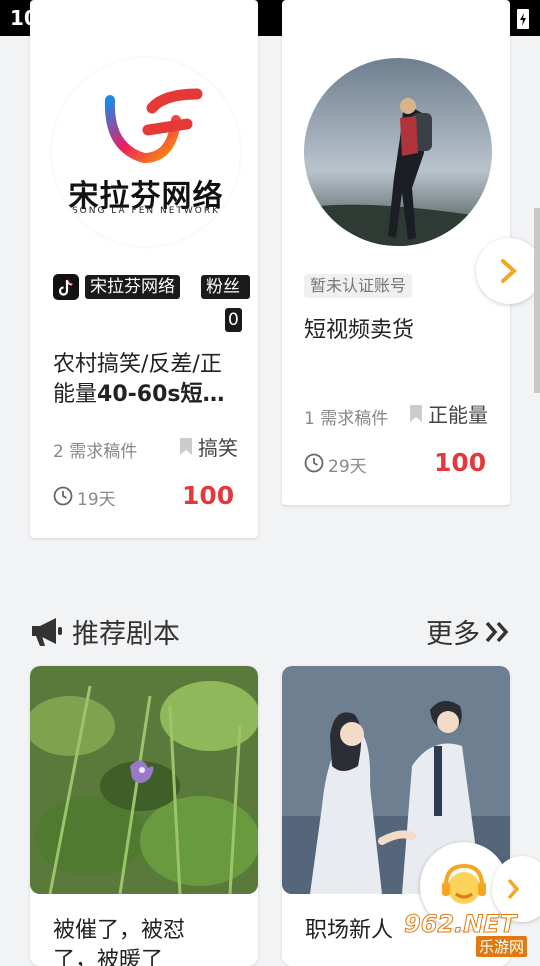 The width and height of the screenshot is (540, 966). I want to click on megaphone-icon, so click(47, 632).